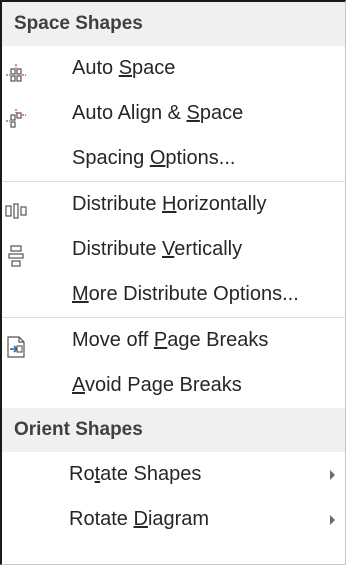  I want to click on menu-item-distribute-horizontally: Distribute Horizontally, so click(173, 204).